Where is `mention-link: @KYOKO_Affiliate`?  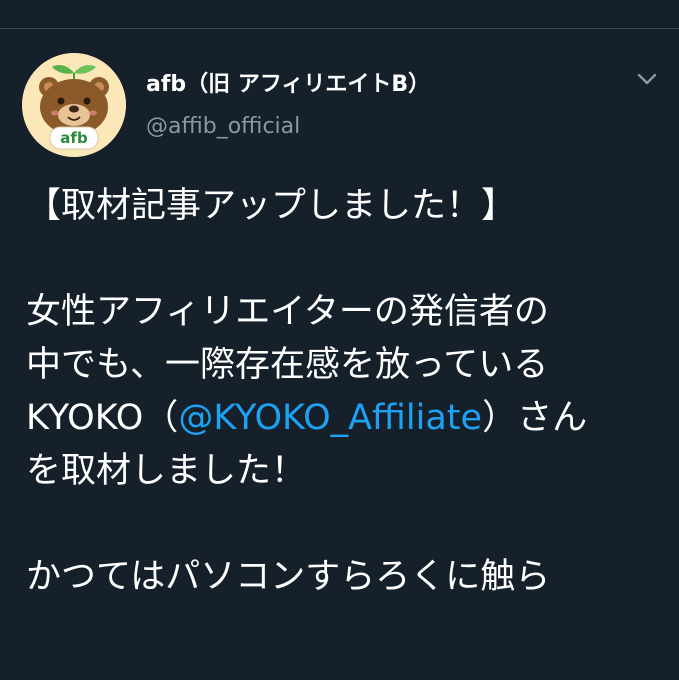 mention-link: @KYOKO_Affiliate is located at coordinates (330, 418).